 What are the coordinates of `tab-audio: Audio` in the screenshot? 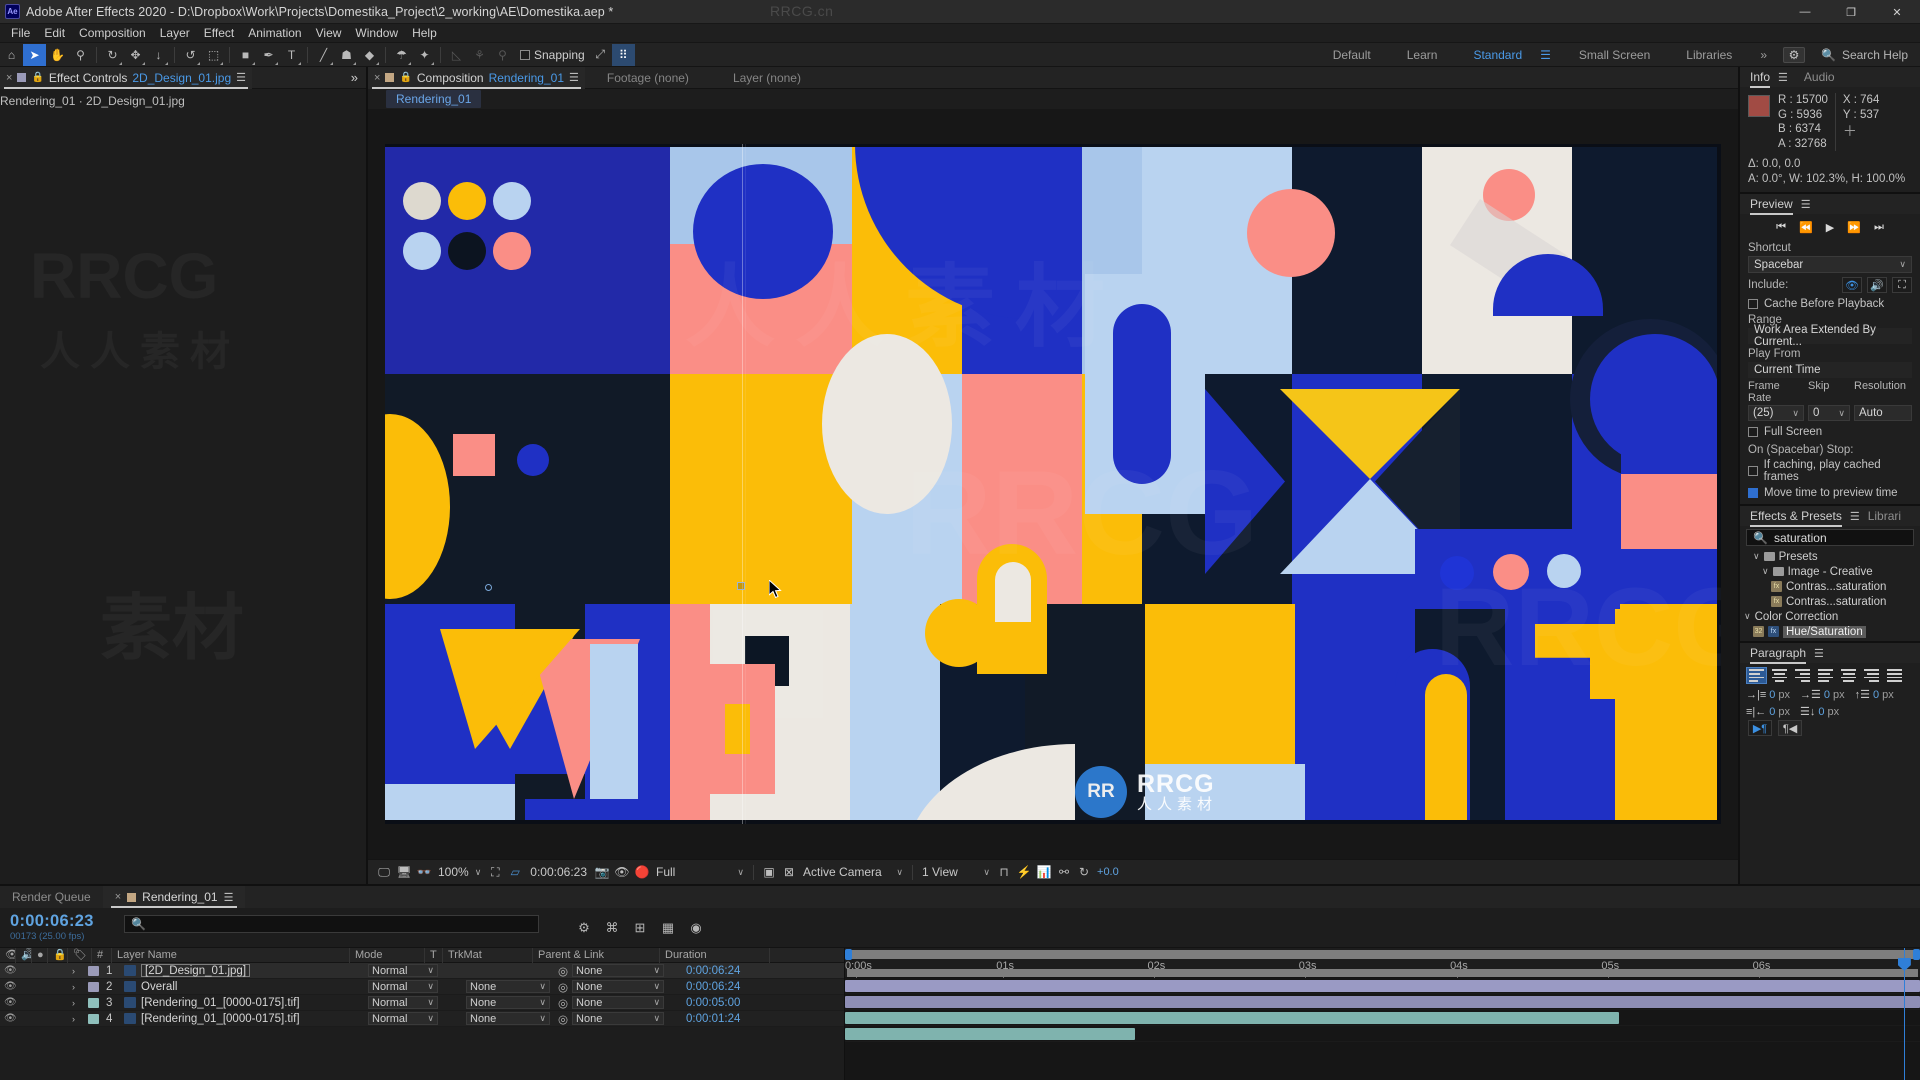 It's located at (1819, 77).